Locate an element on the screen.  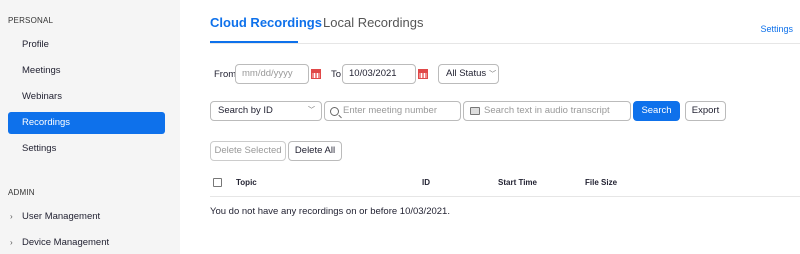
sidebar-item-meetings: Meetings is located at coordinates (86, 71).